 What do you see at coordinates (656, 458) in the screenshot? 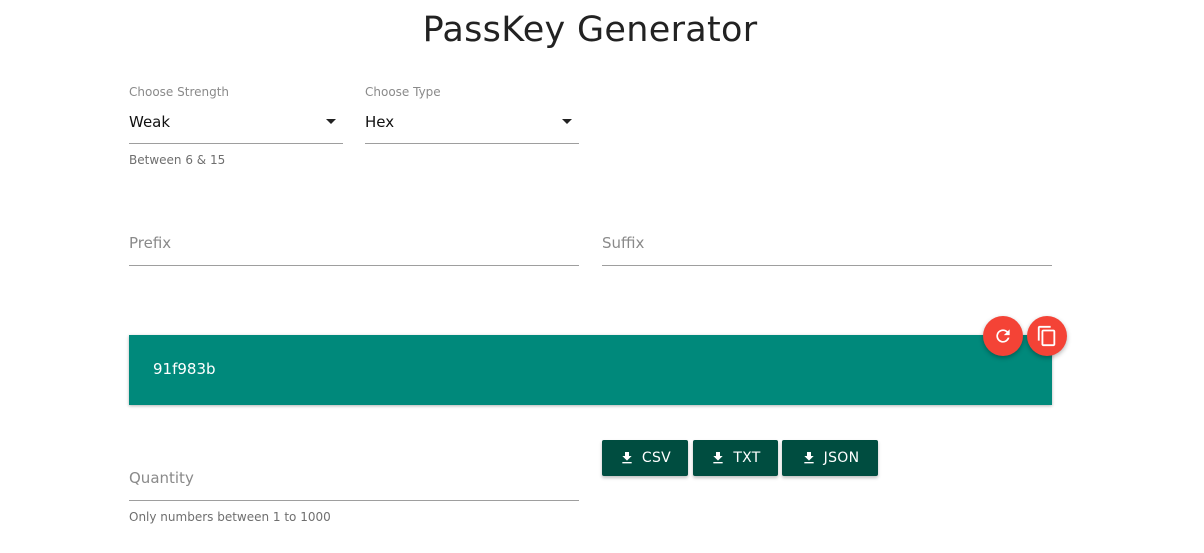
I see `download-csv-label: CSV` at bounding box center [656, 458].